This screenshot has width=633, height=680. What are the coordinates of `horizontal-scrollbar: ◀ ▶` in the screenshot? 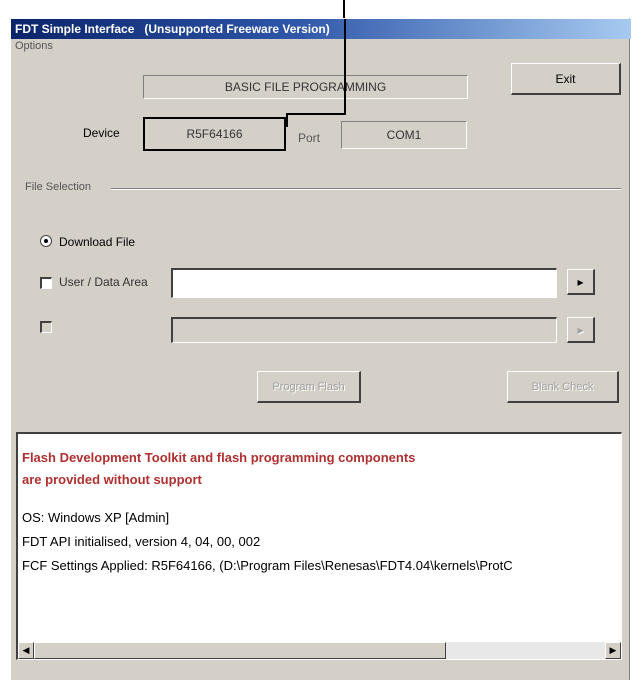 It's located at (319, 650).